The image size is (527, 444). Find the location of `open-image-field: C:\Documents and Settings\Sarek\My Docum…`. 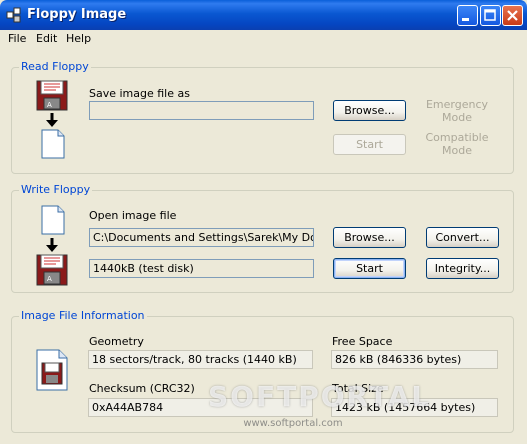

open-image-field: C:\Documents and Settings\Sarek\My Docum… is located at coordinates (201, 237).